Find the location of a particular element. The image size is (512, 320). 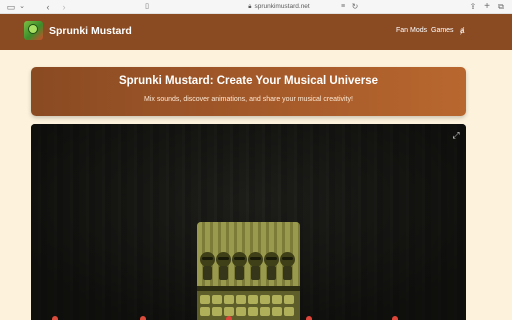

game-thumbnail is located at coordinates (248, 271).